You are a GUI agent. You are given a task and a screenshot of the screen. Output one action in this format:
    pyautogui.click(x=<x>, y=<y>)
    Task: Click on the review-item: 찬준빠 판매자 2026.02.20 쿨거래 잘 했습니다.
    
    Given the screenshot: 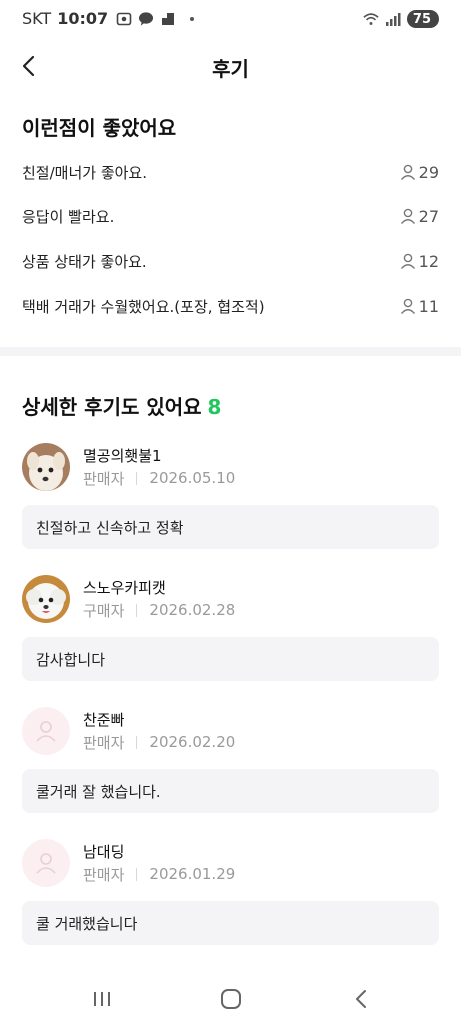 What is the action you would take?
    pyautogui.click(x=230, y=759)
    